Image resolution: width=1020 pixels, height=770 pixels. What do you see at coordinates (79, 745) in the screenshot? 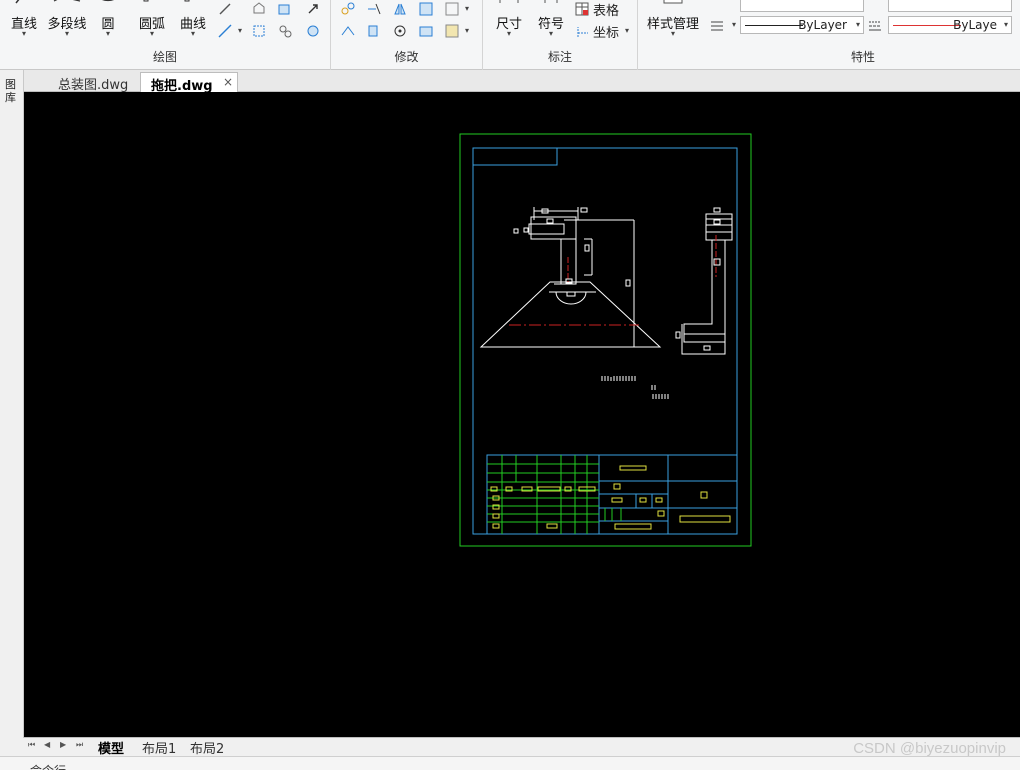
I see `last-layout-icon: ⏭` at bounding box center [79, 745].